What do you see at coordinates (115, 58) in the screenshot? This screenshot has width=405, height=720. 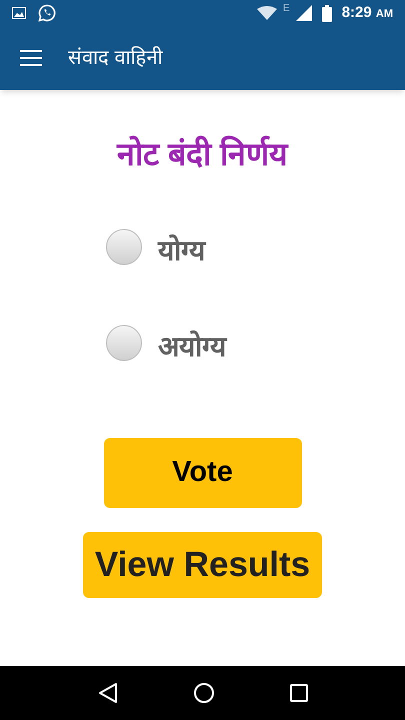 I see `app-title: संवाद वाहिनी` at bounding box center [115, 58].